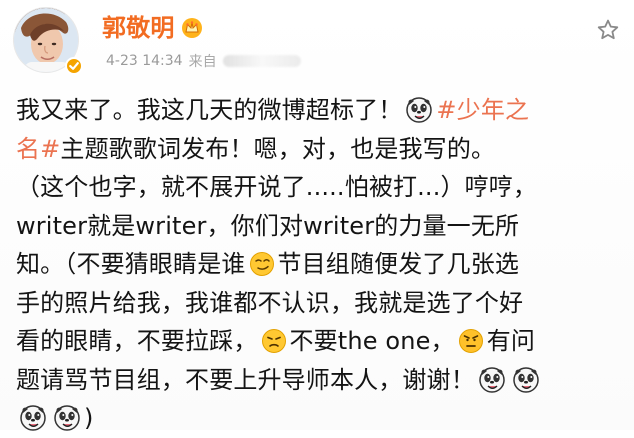 The height and width of the screenshot is (438, 634). I want to click on annoyed-emoji-icon, so click(274, 341).